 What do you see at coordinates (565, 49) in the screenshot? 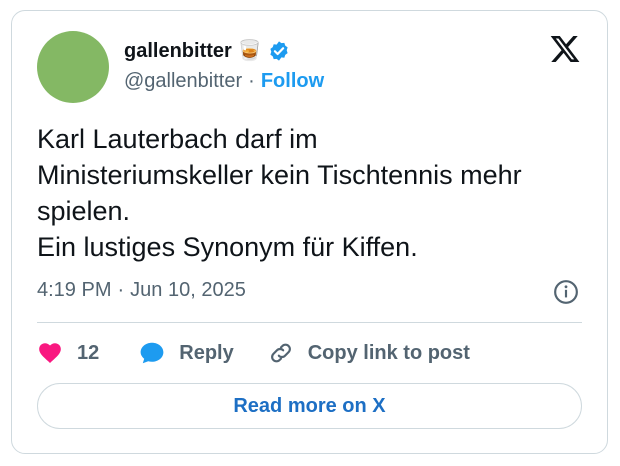
I see `x-logo-icon` at bounding box center [565, 49].